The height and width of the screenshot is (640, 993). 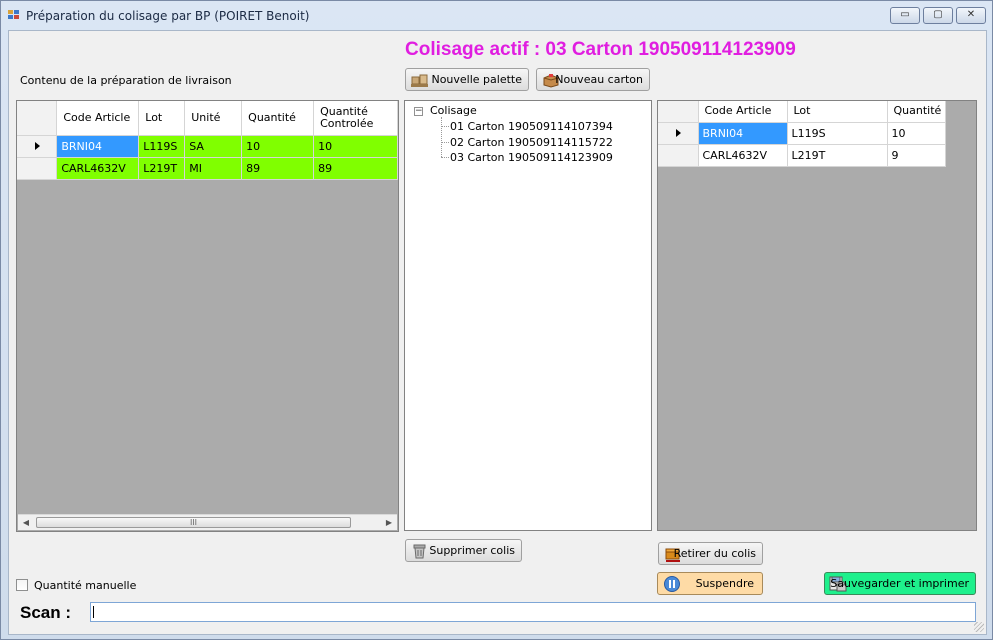 What do you see at coordinates (531, 157) in the screenshot?
I see `tree-item-carton: 03 Carton 190509114123909` at bounding box center [531, 157].